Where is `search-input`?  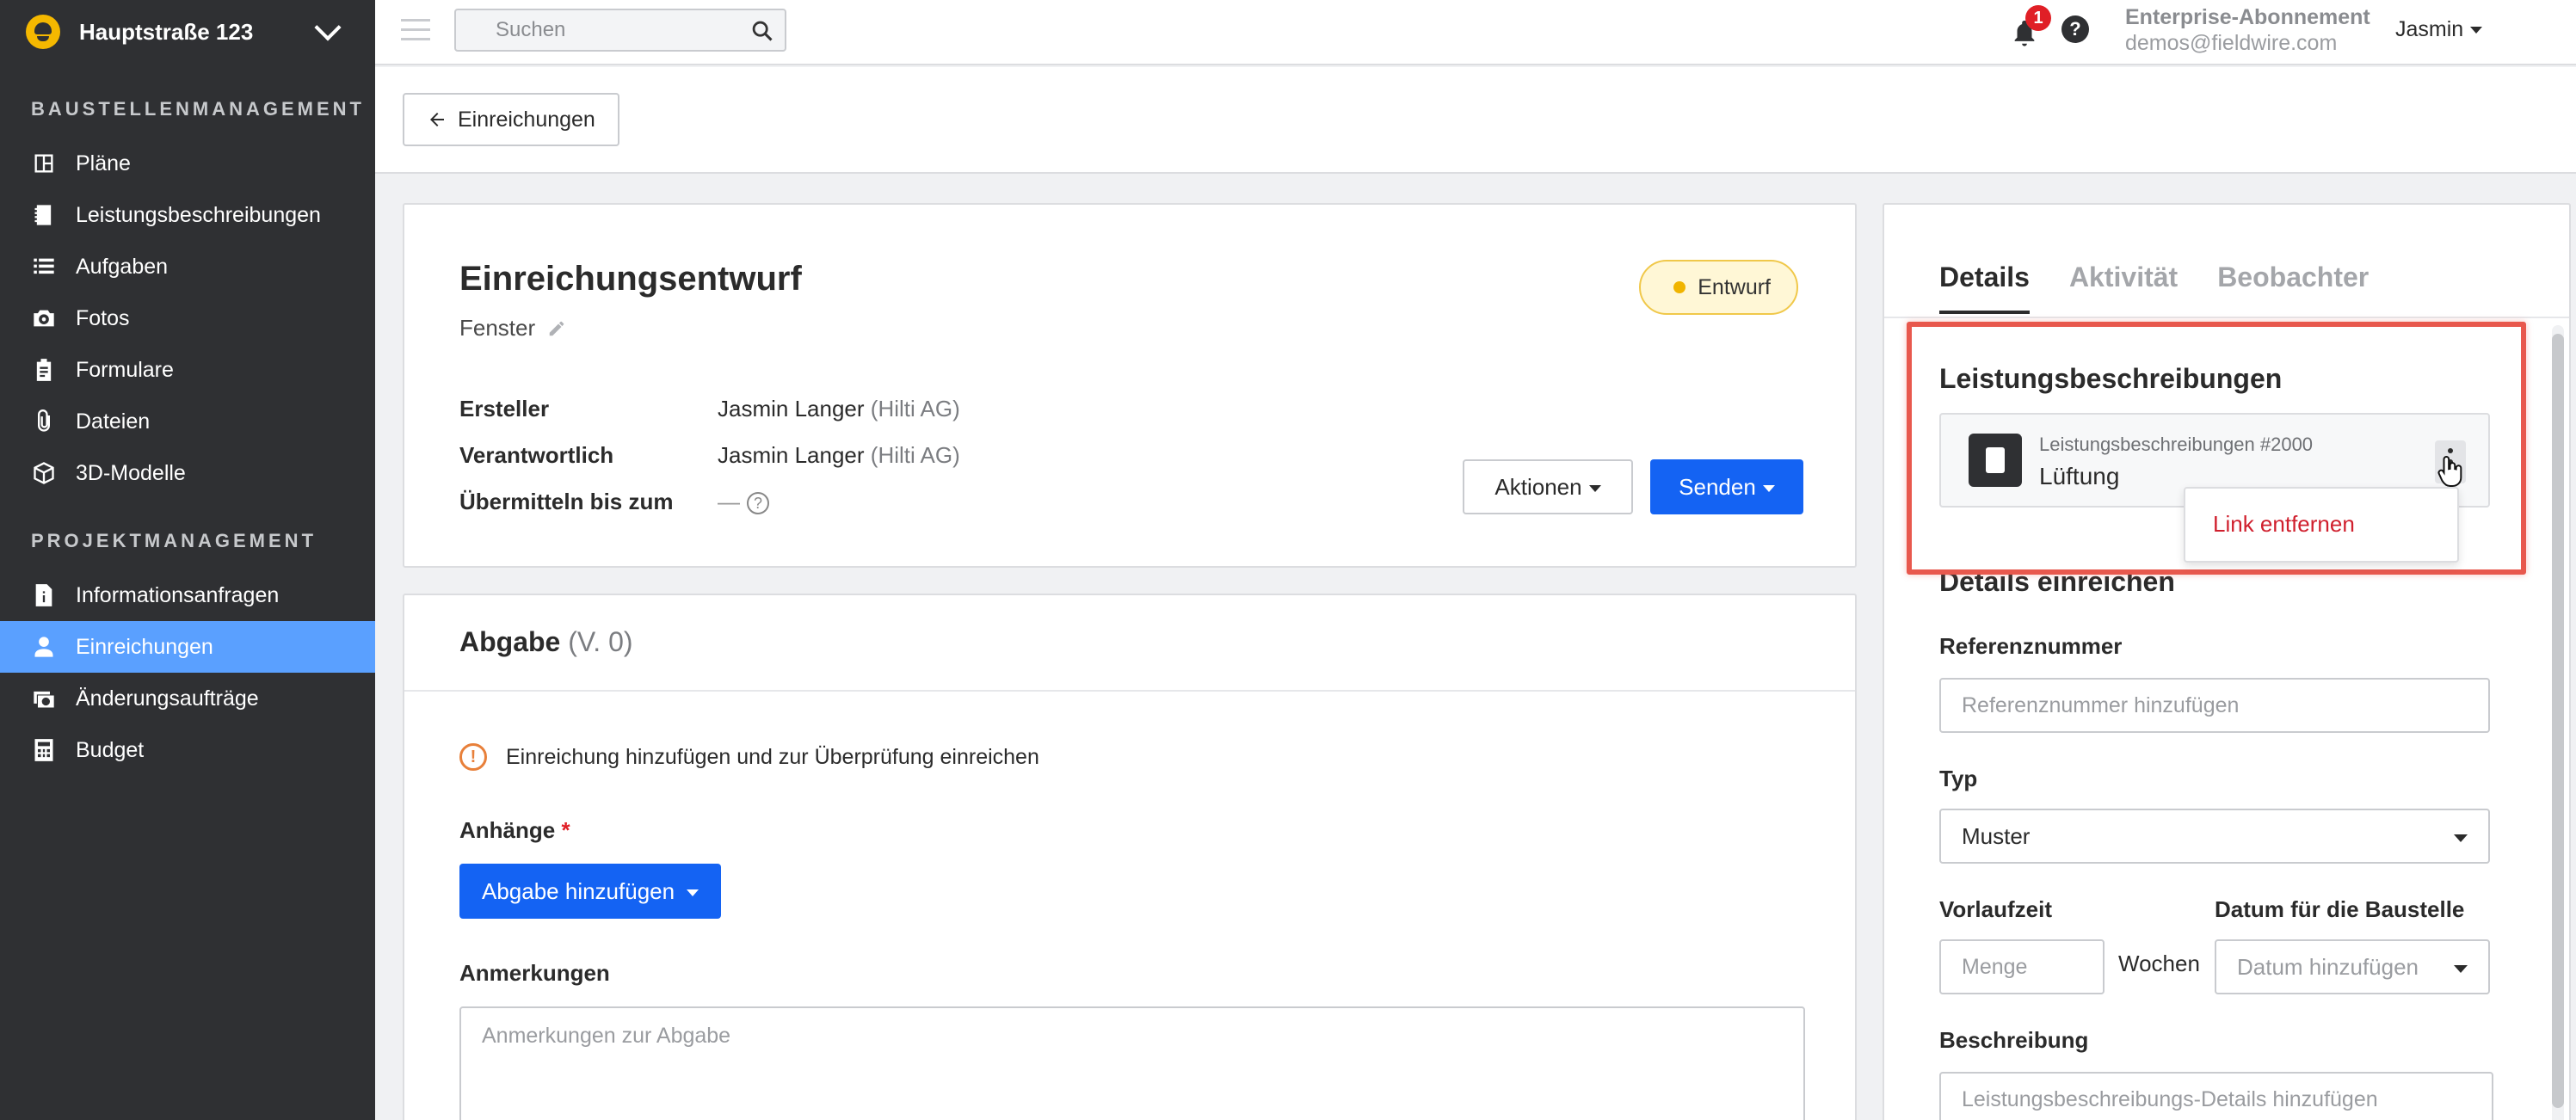 search-input is located at coordinates (593, 30).